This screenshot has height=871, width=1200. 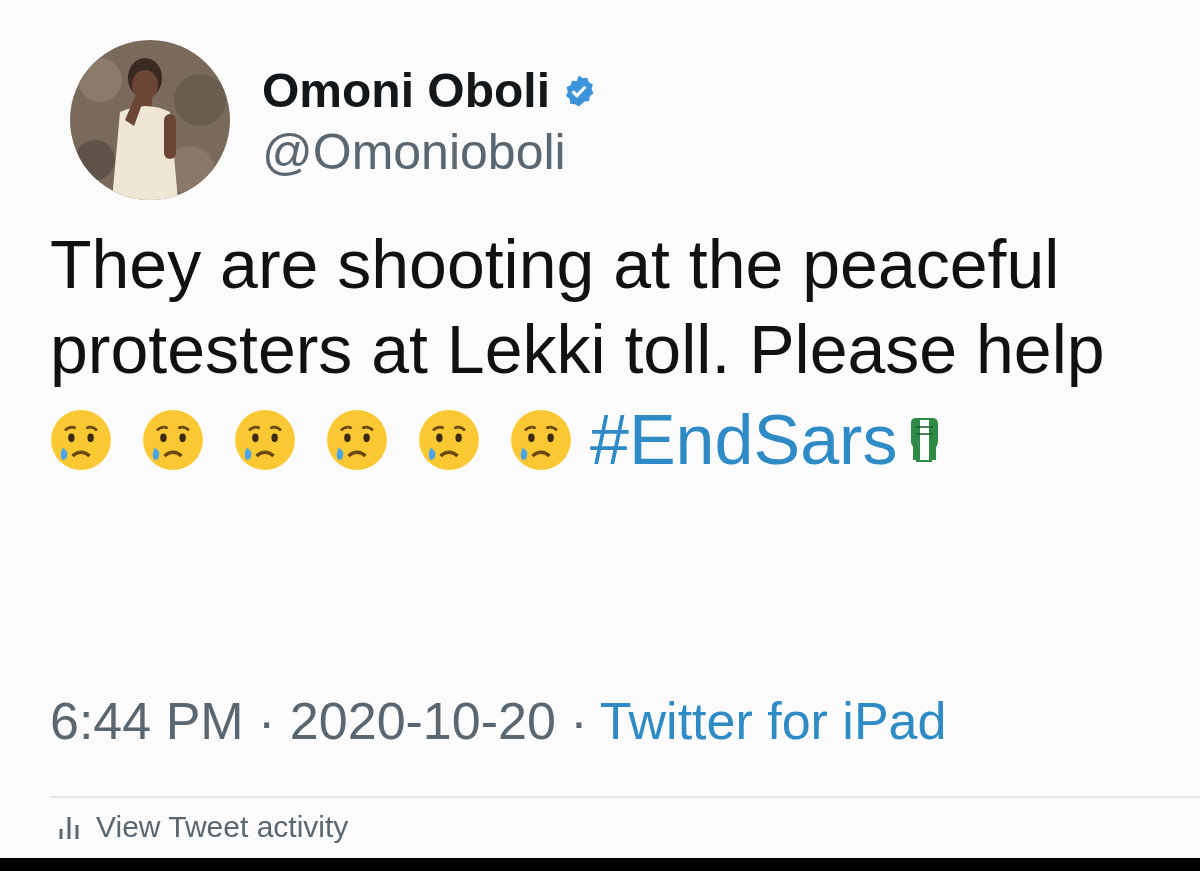 What do you see at coordinates (429, 152) in the screenshot?
I see `author-handle: @Omonioboli` at bounding box center [429, 152].